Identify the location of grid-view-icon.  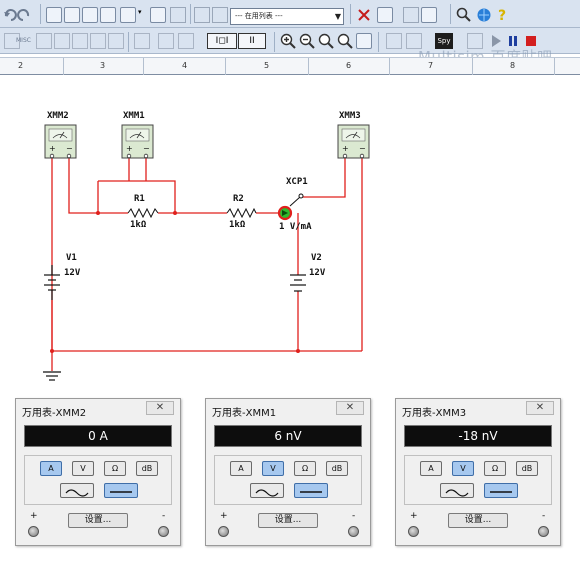
(72, 15).